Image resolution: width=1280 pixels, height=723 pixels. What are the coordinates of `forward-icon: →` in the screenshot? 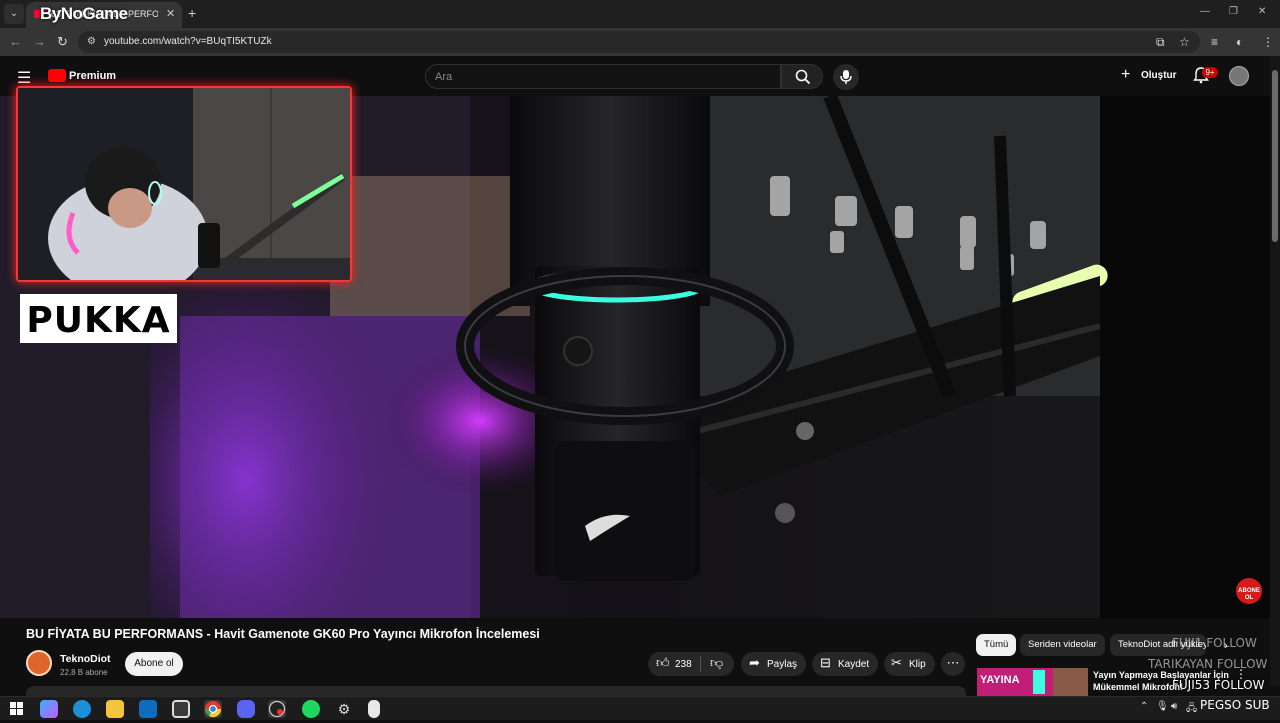 It's located at (39, 41).